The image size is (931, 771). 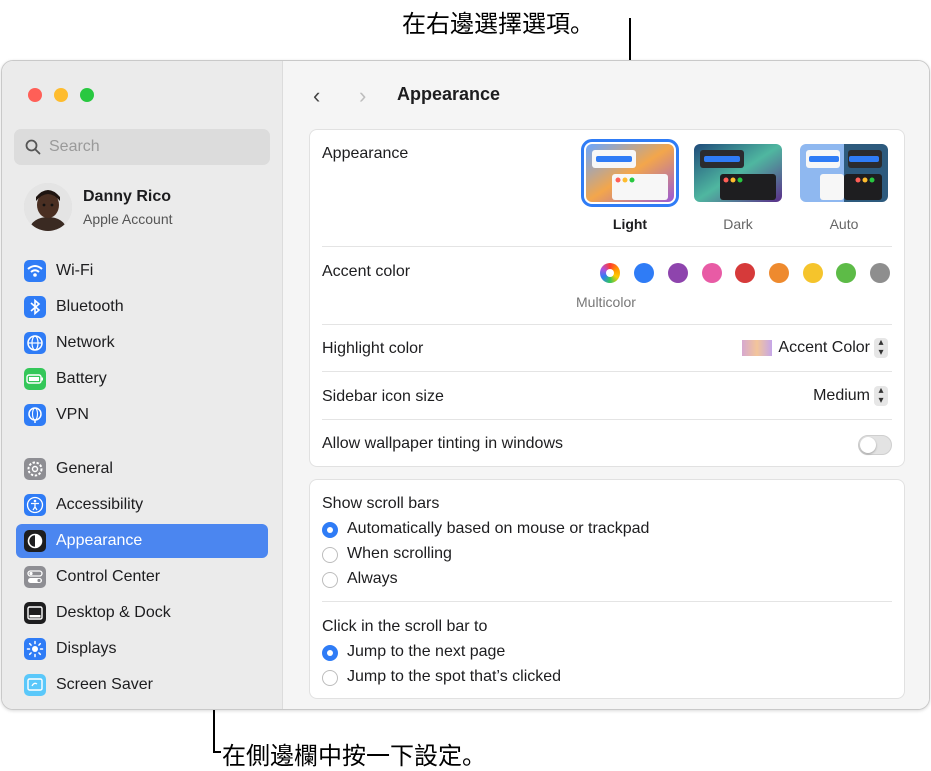 What do you see at coordinates (373, 348) in the screenshot?
I see `highlight-color-label: Highlight color` at bounding box center [373, 348].